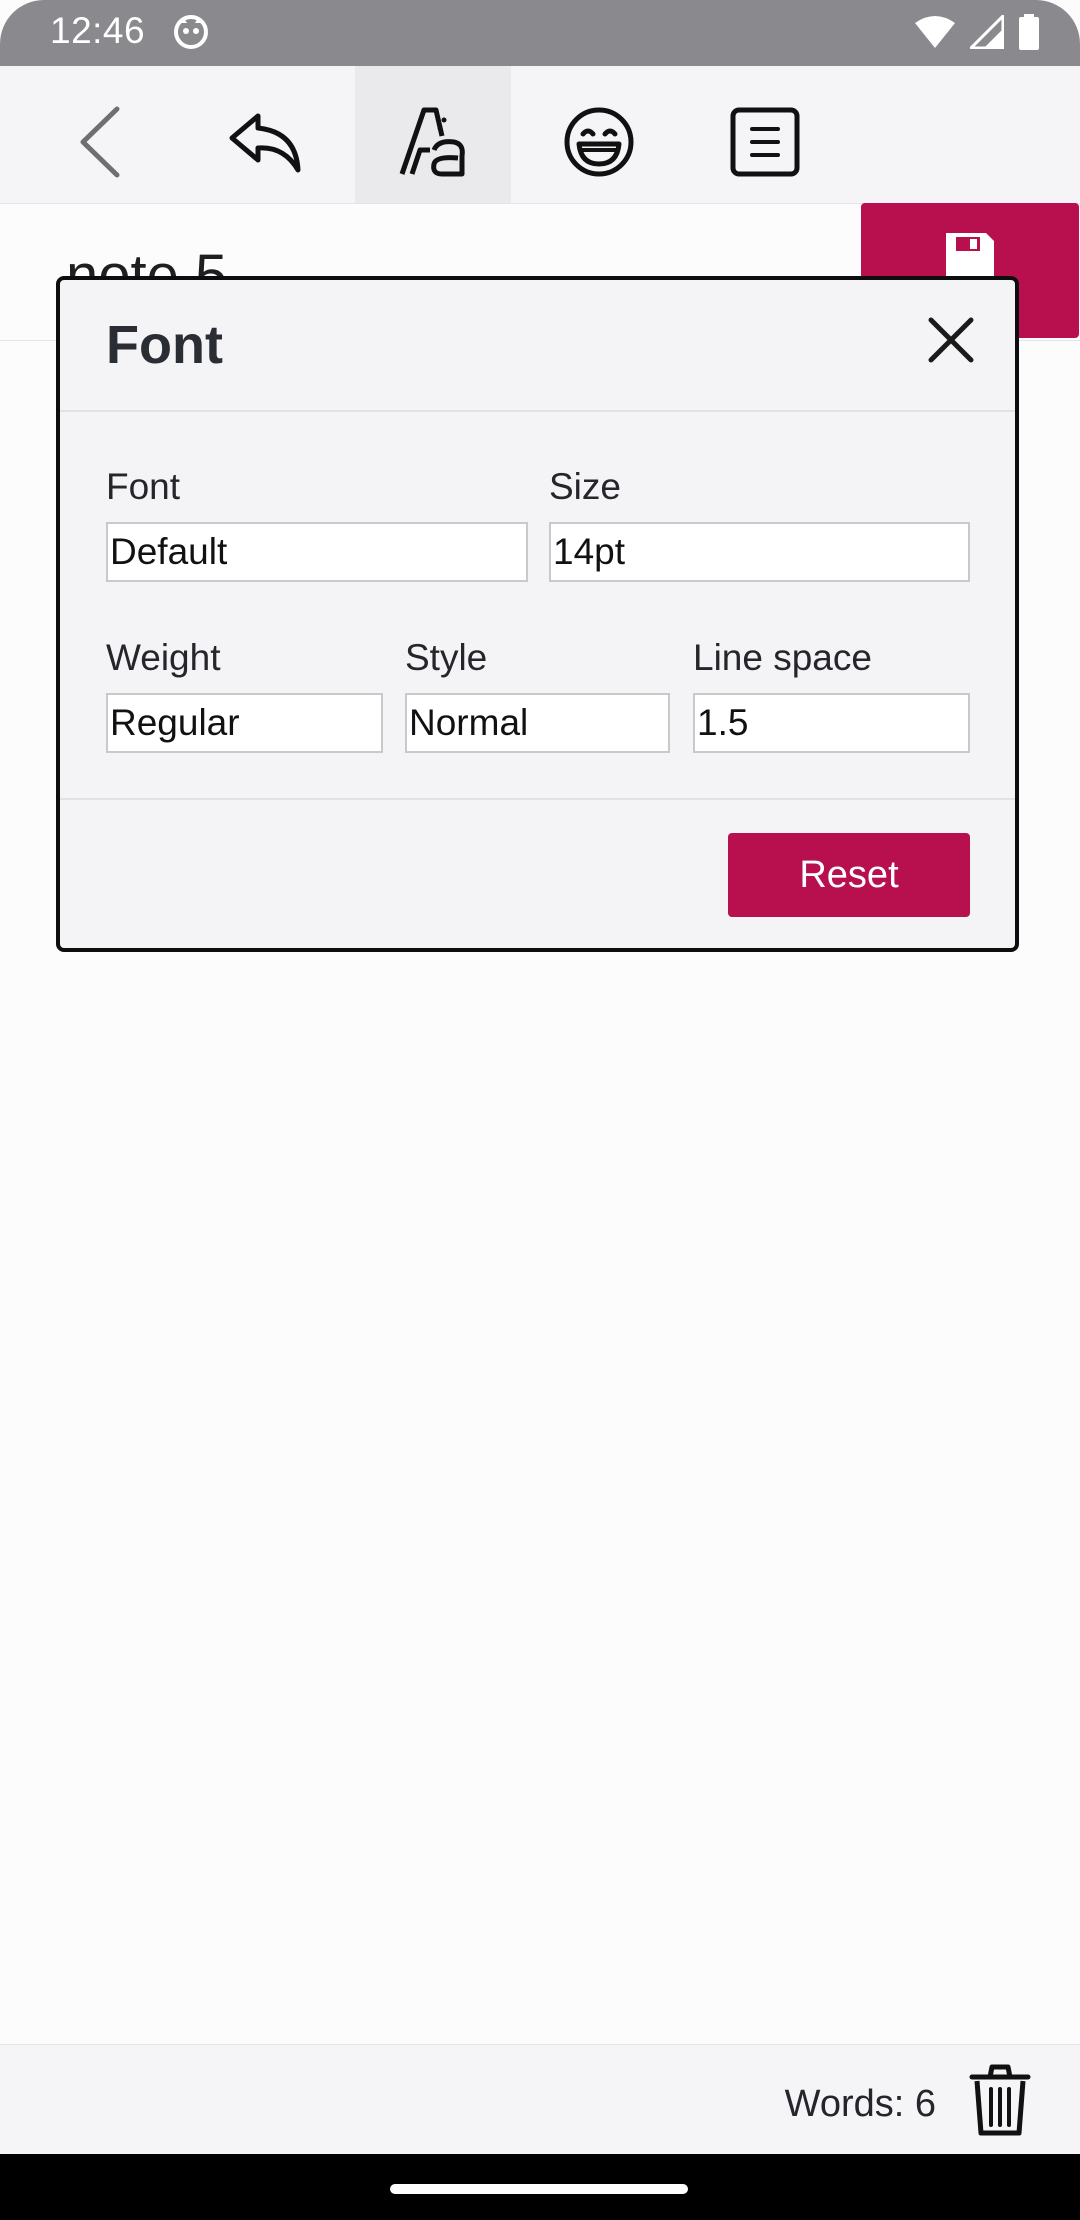 Image resolution: width=1080 pixels, height=2220 pixels. I want to click on chevron-left-icon, so click(100, 144).